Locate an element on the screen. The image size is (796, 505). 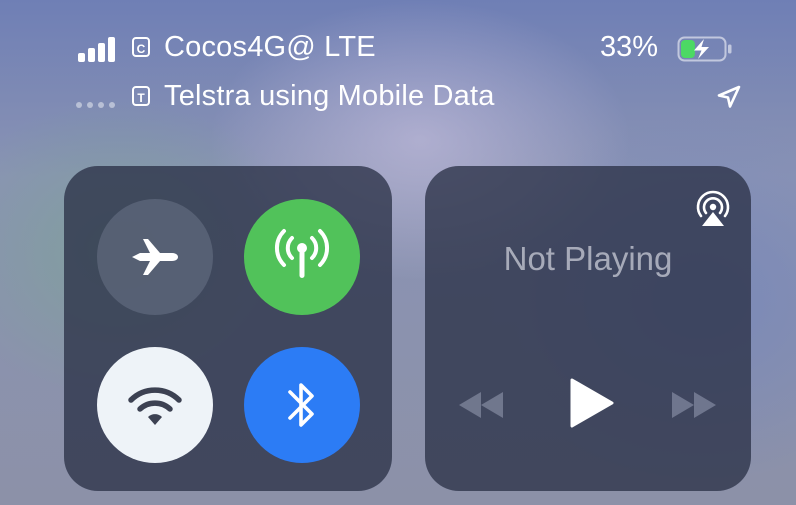
bluetooth-toggle is located at coordinates (302, 405).